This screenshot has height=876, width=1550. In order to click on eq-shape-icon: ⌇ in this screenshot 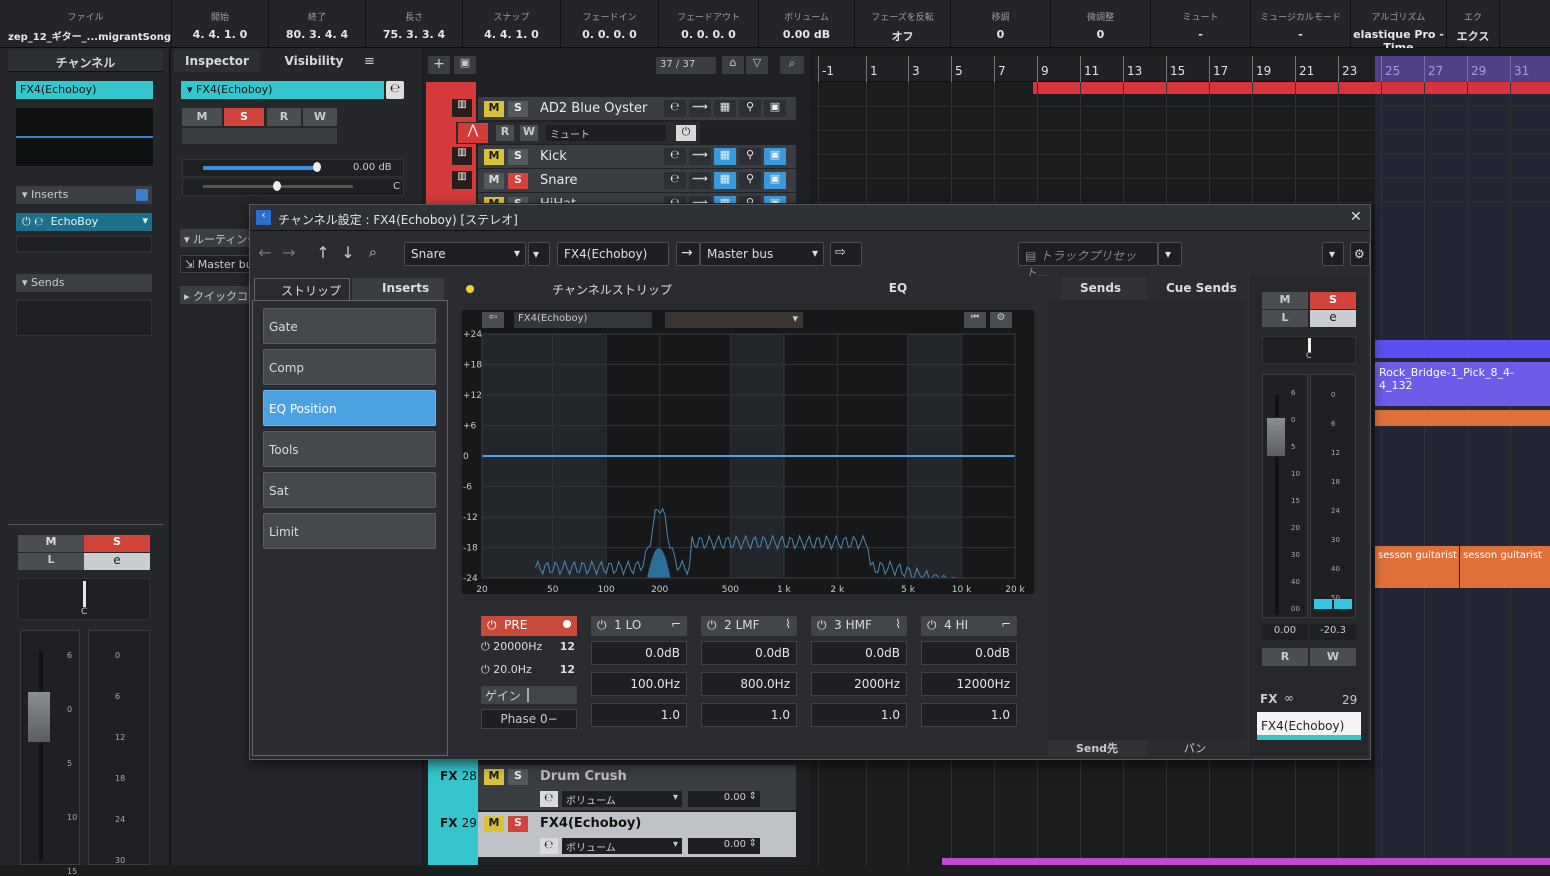, I will do `click(788, 624)`.